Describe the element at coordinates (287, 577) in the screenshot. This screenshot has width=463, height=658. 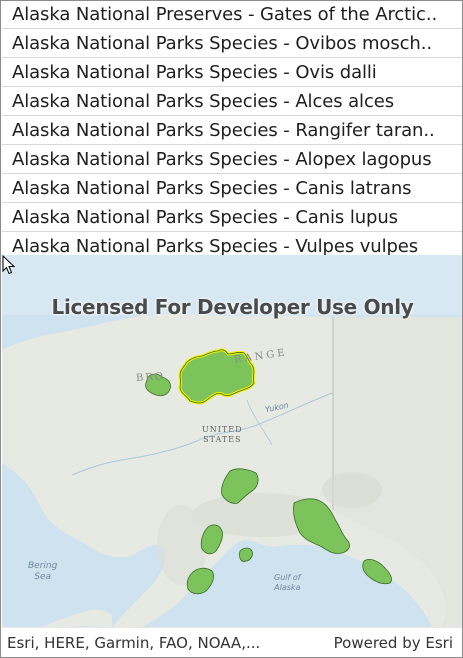
I see `map-label-line: Gulf of` at that location.